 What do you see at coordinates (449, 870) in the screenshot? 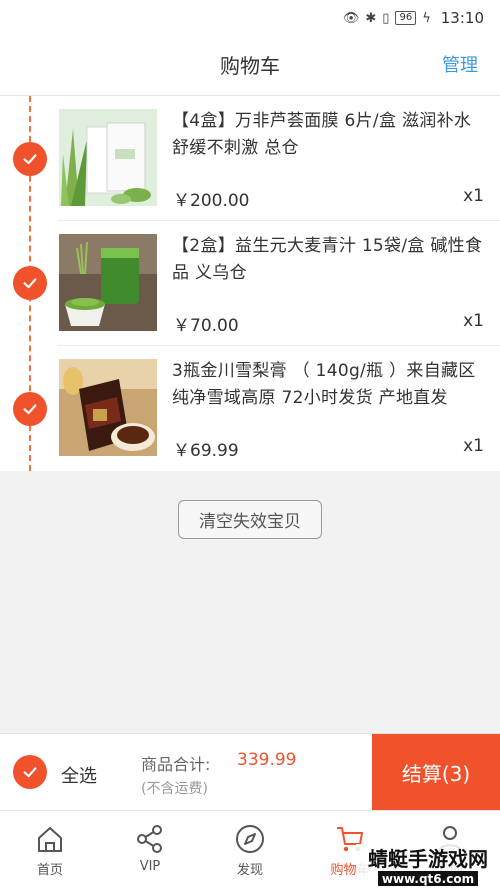
I see `tab-label: 我的` at bounding box center [449, 870].